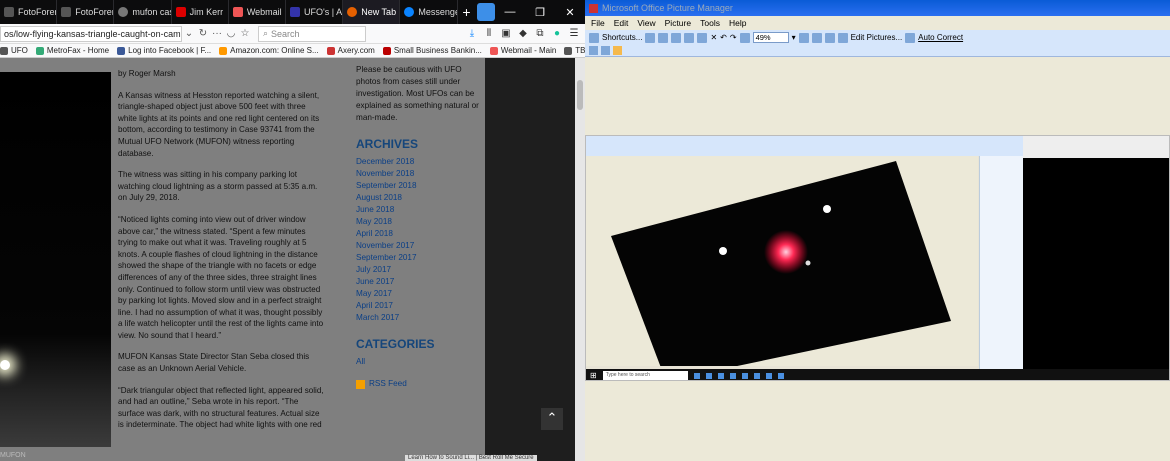 The image size is (1170, 461). What do you see at coordinates (646, 23) in the screenshot?
I see `menu-view: View` at bounding box center [646, 23].